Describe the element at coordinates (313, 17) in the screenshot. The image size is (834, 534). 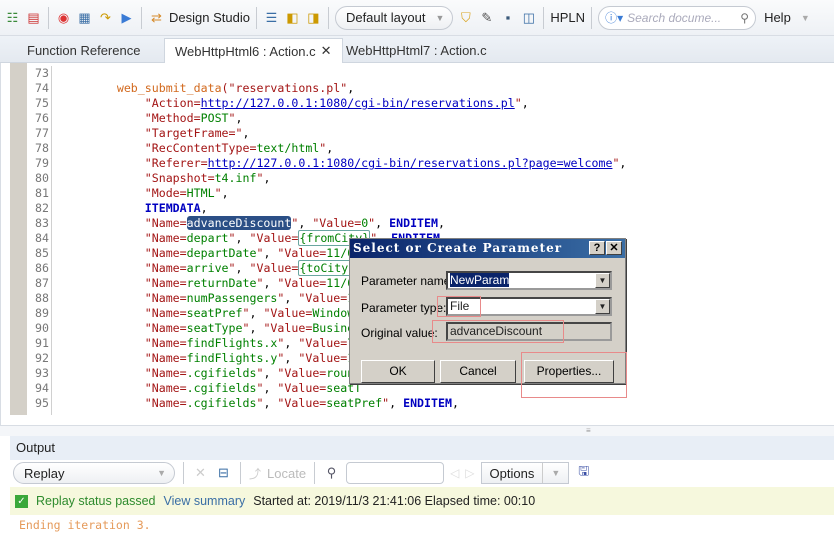
I see `transaction-icon: ◨` at that location.